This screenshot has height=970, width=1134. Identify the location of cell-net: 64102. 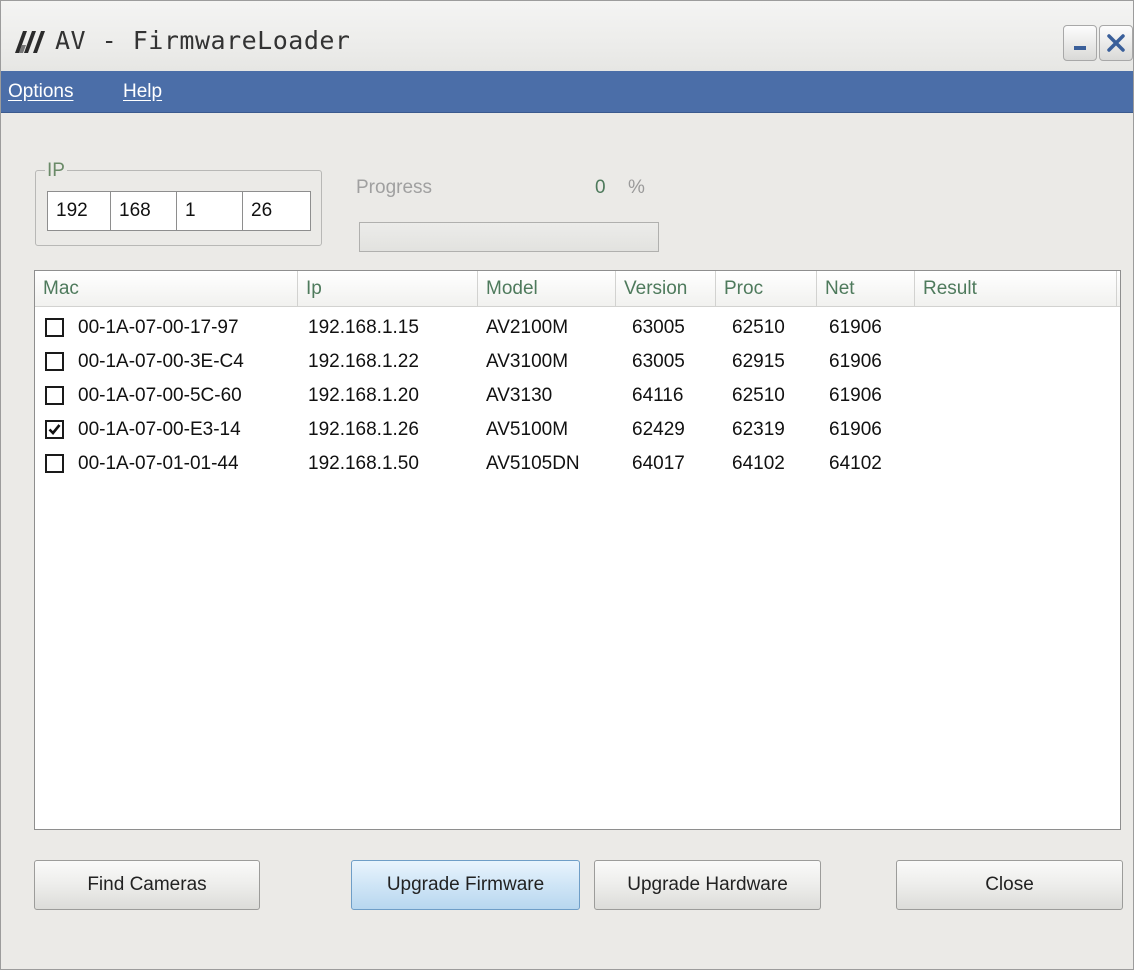
(855, 463).